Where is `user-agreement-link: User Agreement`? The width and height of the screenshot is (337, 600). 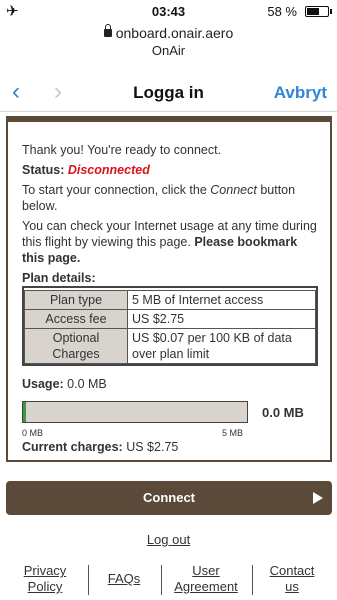 user-agreement-link: User Agreement is located at coordinates (206, 579).